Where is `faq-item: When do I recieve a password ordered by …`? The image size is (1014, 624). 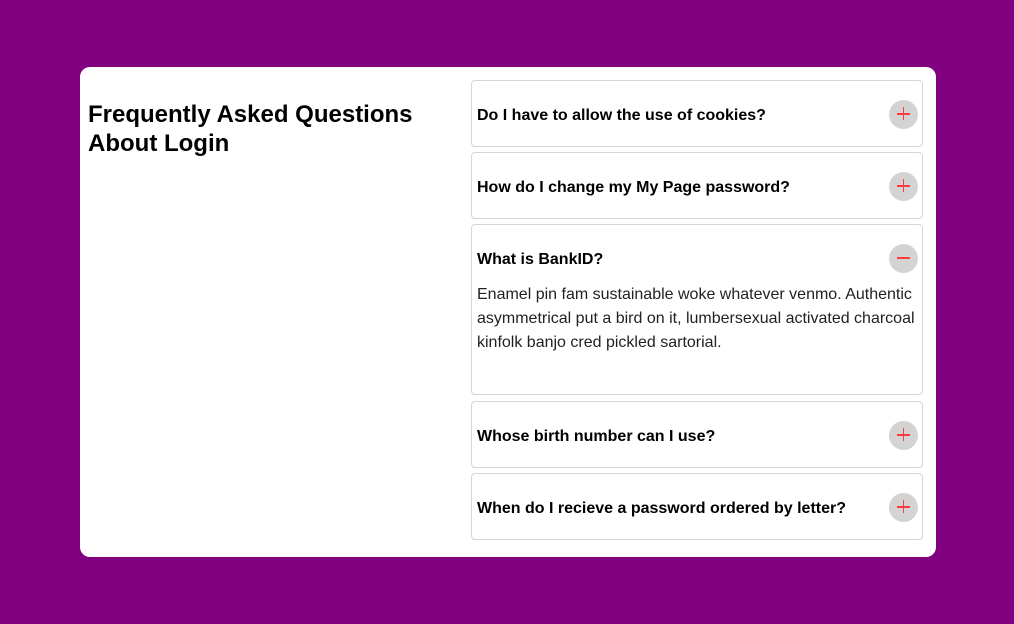
faq-item: When do I recieve a password ordered by … is located at coordinates (697, 506).